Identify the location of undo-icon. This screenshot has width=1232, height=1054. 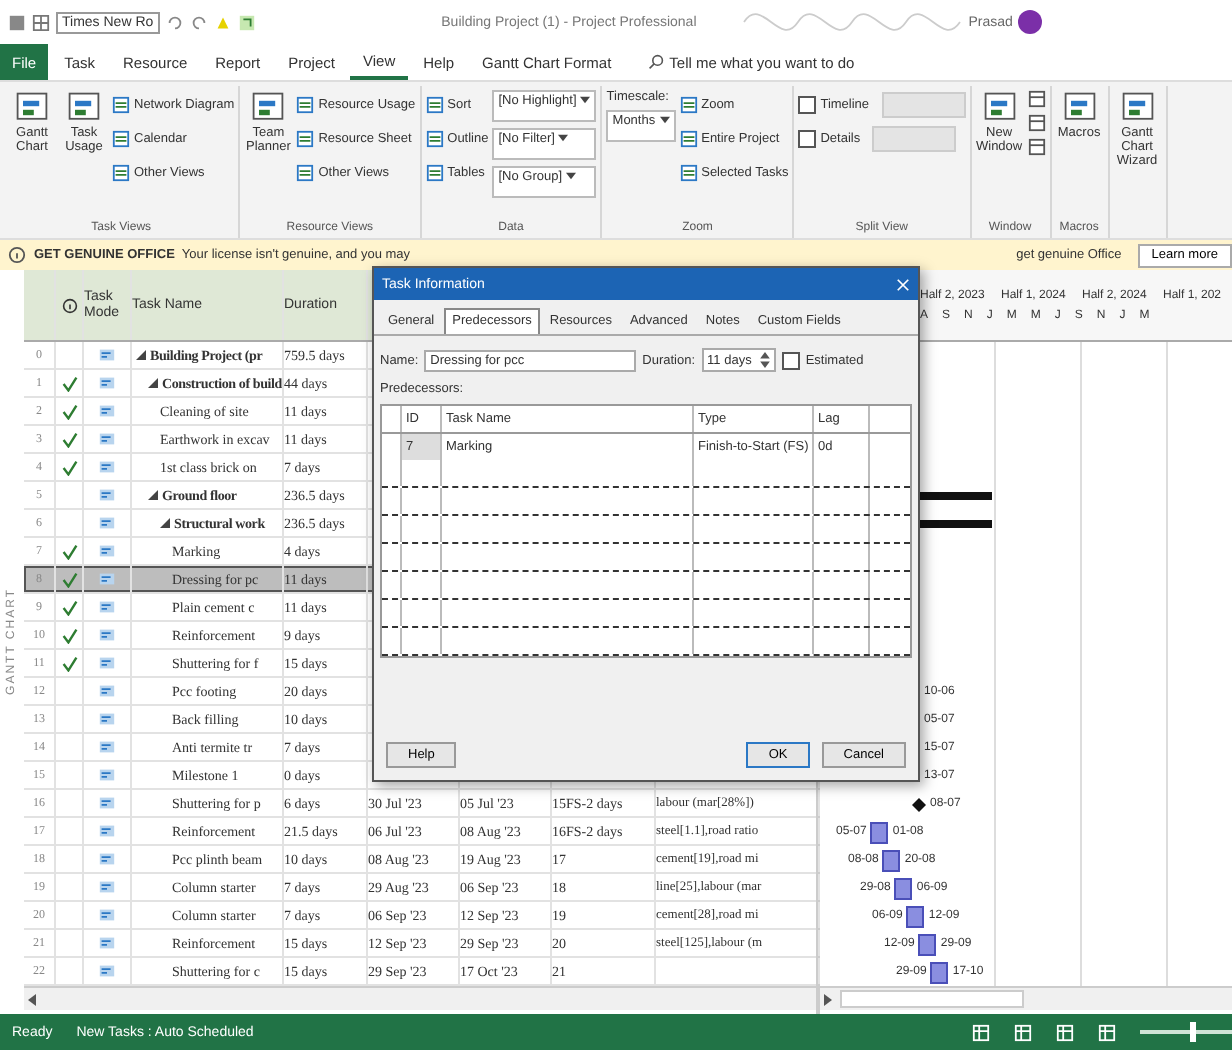
(174, 22).